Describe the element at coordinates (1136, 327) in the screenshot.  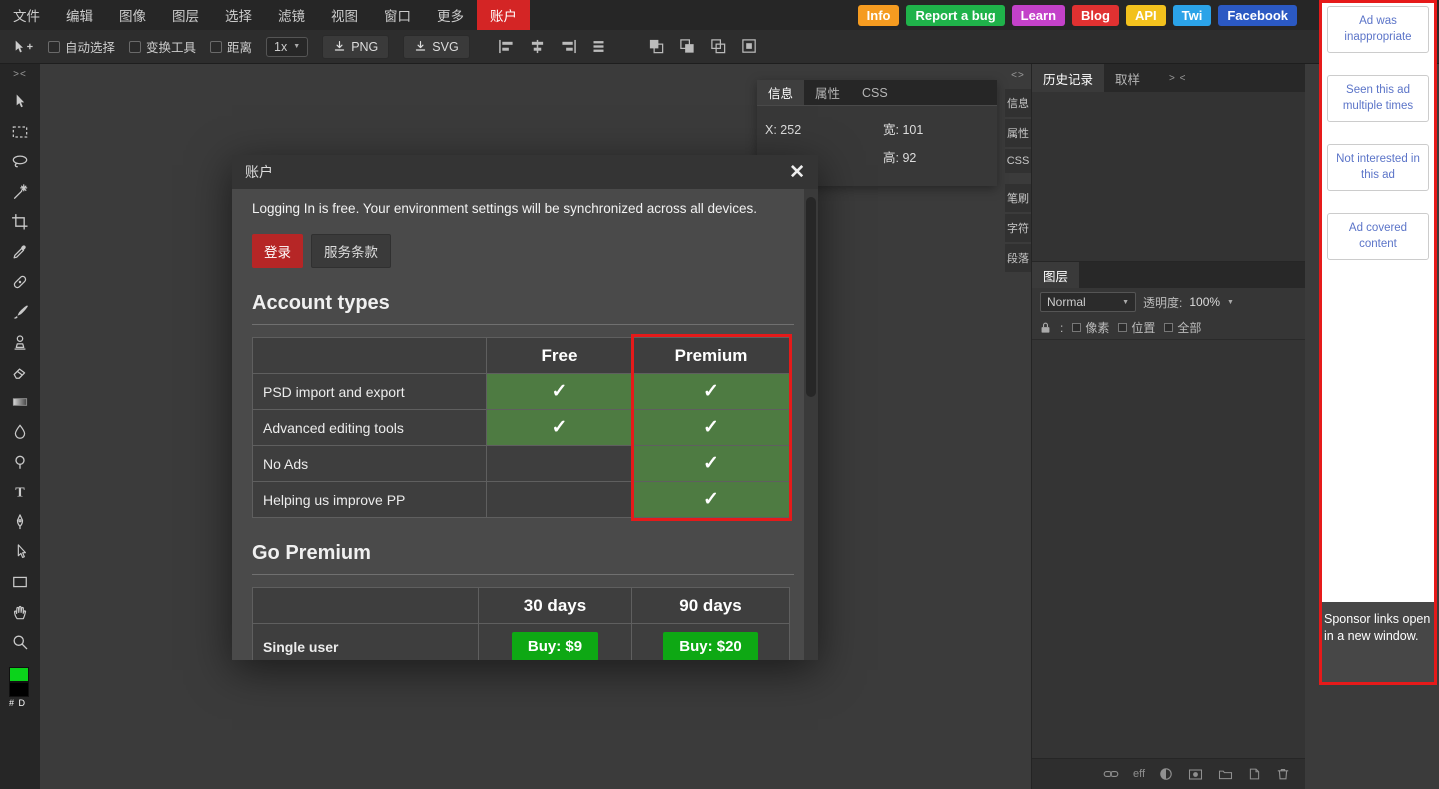
I see `lock-position-toggle: 位置` at that location.